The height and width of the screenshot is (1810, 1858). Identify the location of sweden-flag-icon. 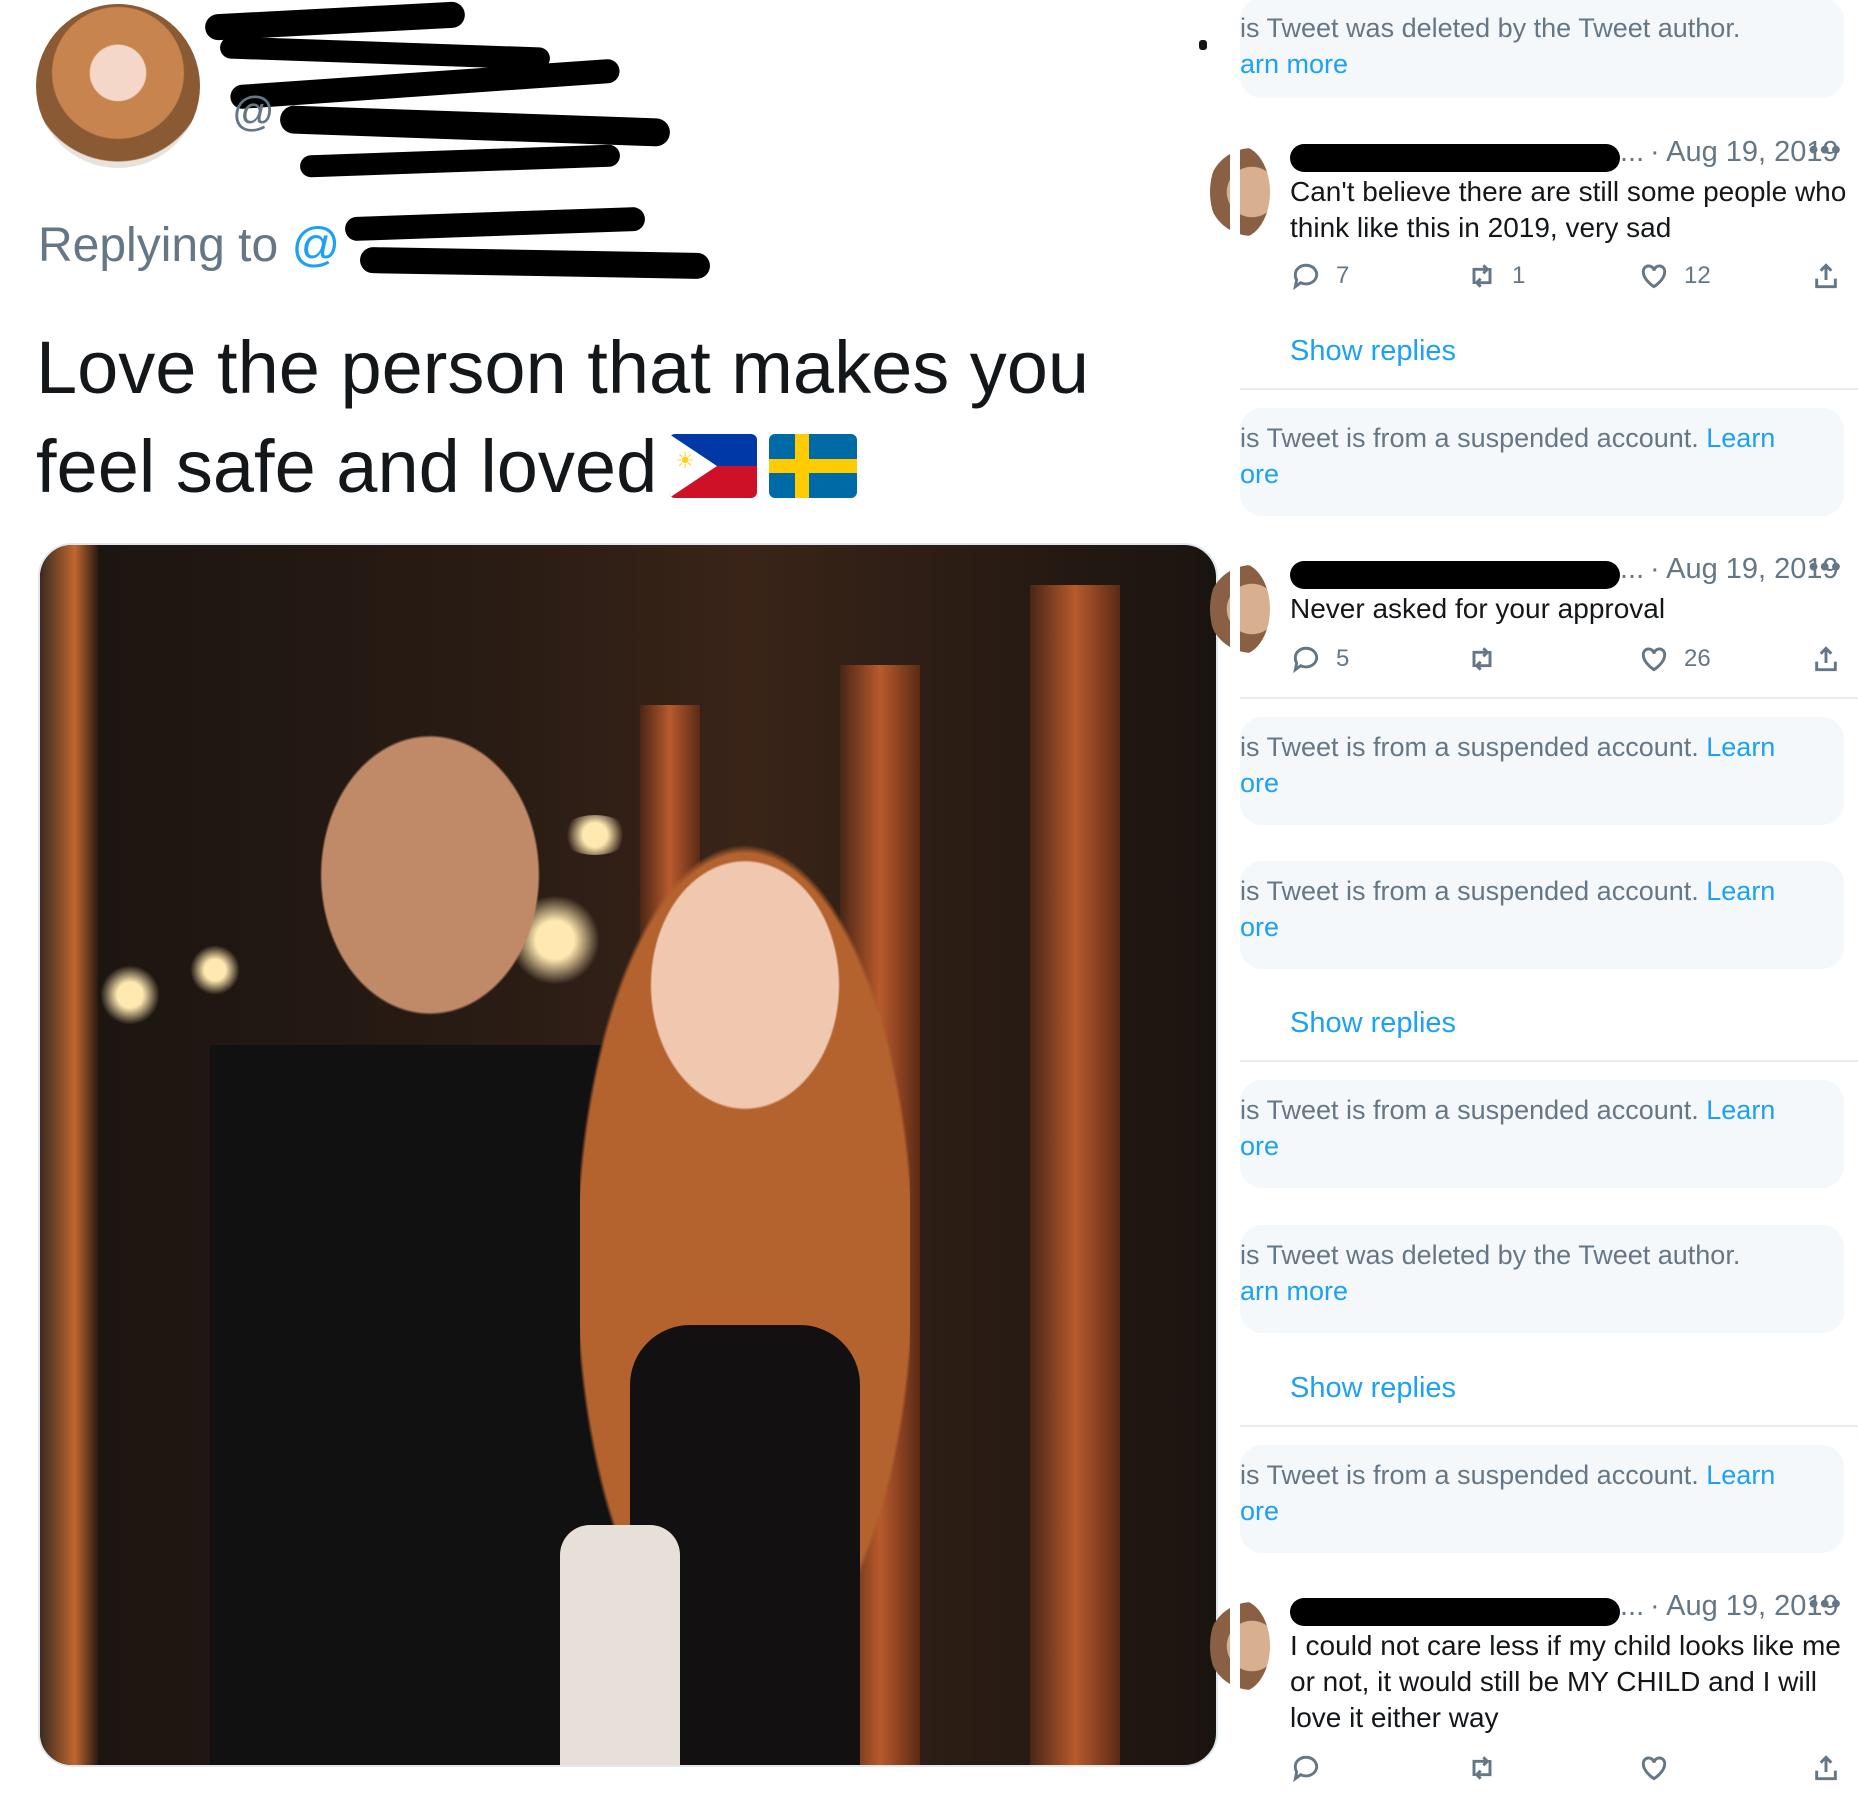
(813, 466).